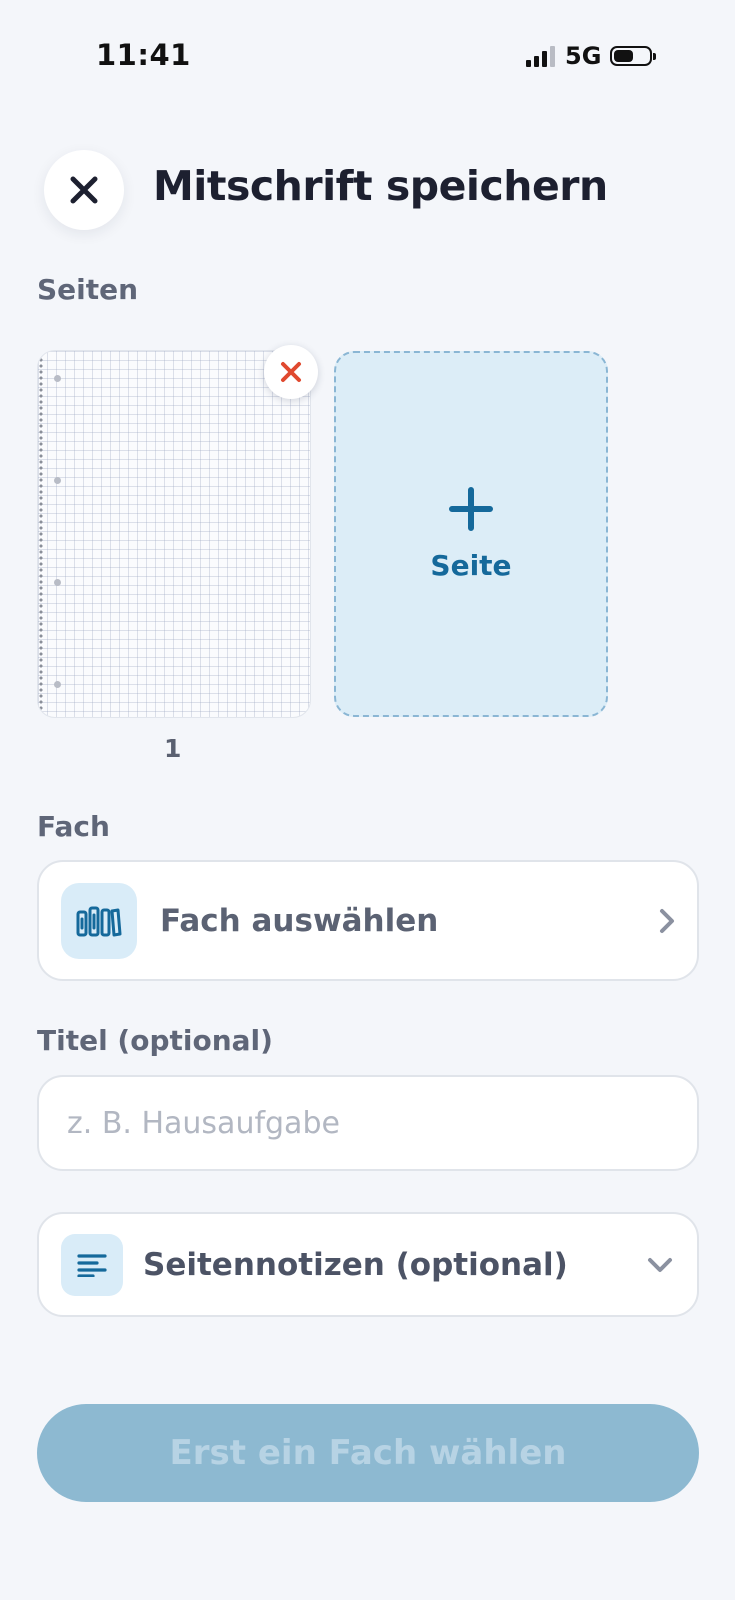  I want to click on close-button, so click(84, 190).